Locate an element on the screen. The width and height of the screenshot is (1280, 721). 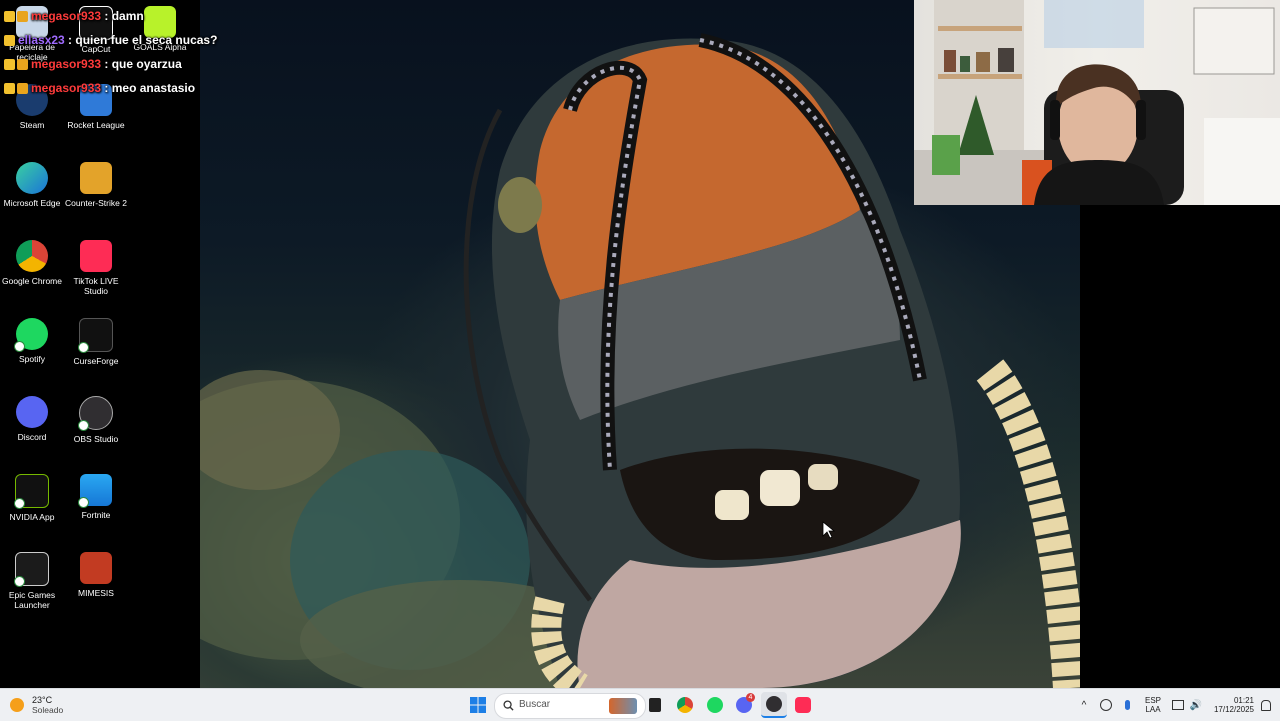
clock-date: 17/12/2025 is located at coordinates (1233, 709).